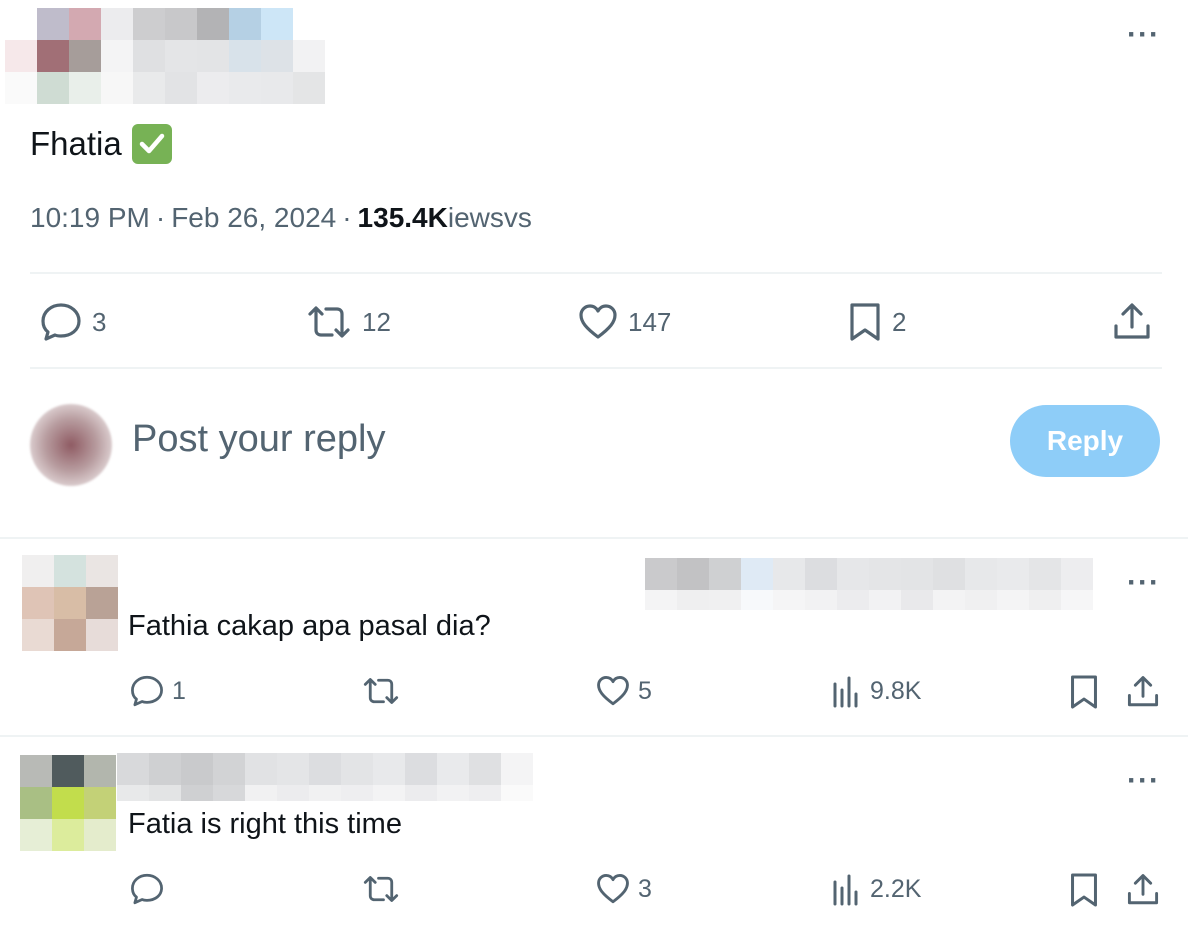 The width and height of the screenshot is (1188, 932). I want to click on bookmark-count: 2, so click(899, 321).